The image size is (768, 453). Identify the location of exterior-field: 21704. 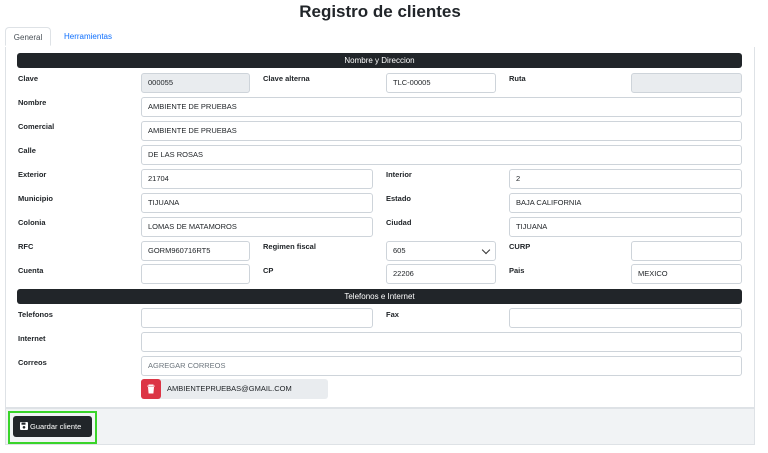
(257, 179).